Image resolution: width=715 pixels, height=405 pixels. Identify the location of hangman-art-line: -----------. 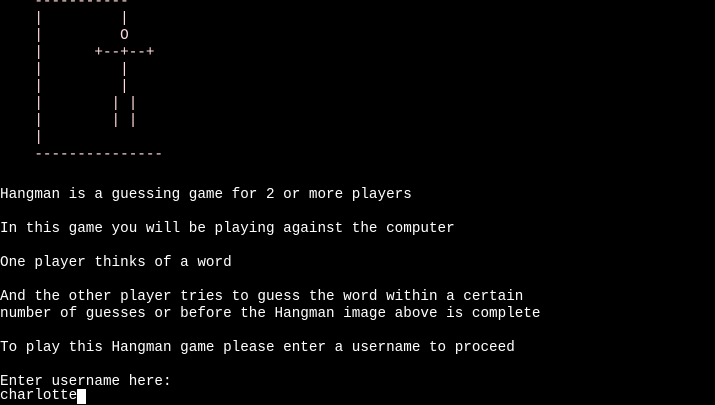
(64, 5).